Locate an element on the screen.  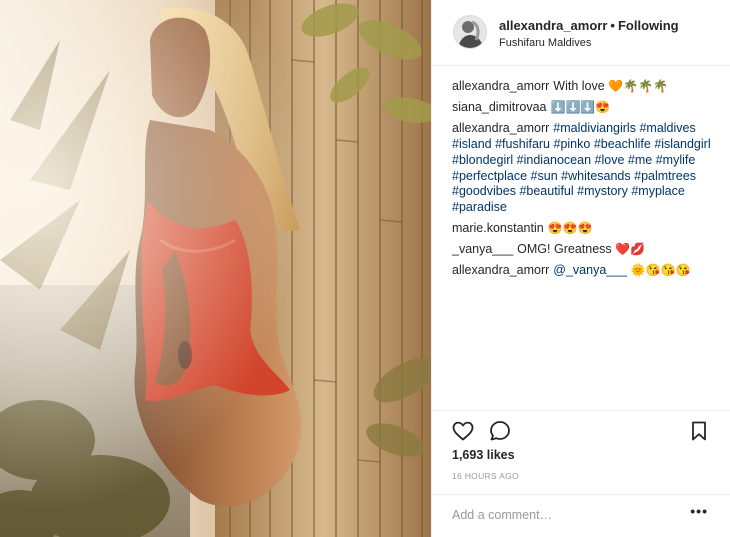
comment-item: allexandra_amorr @_vanya___ 🌞😘😘😘 is located at coordinates (583, 271).